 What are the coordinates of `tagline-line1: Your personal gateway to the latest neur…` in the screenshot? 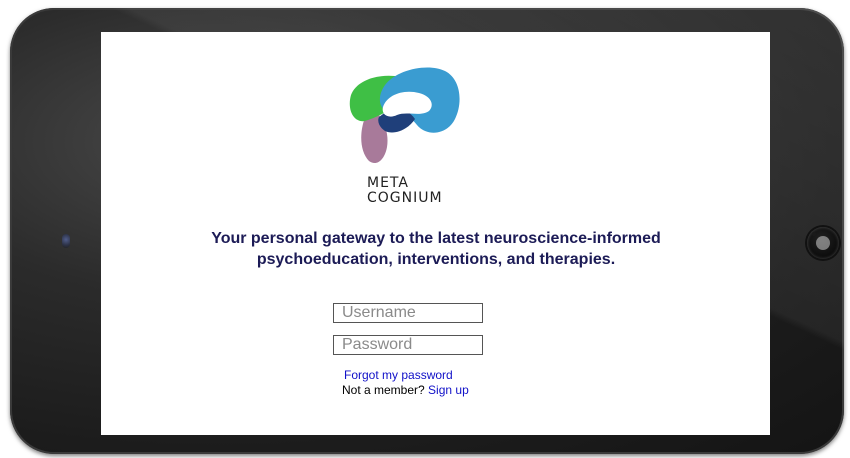 It's located at (436, 238).